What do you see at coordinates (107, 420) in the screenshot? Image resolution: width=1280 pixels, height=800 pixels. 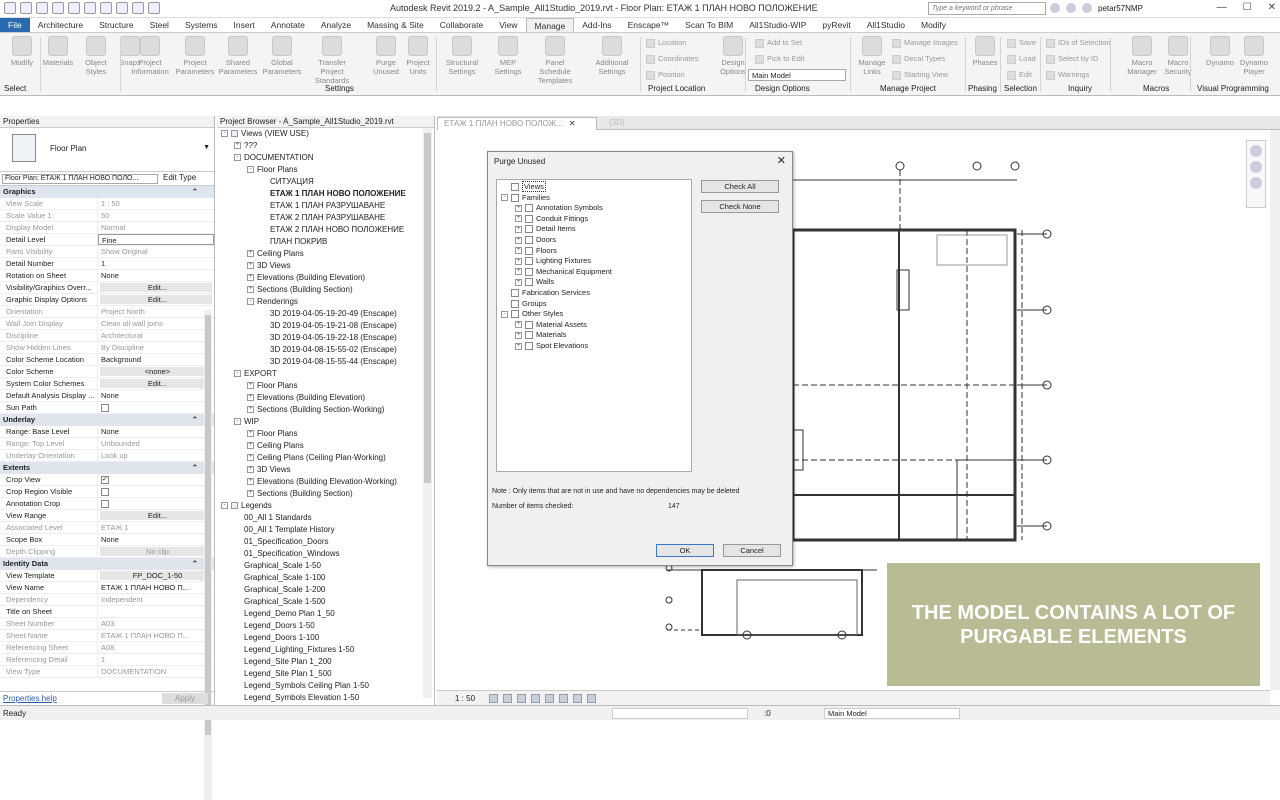 I see `property-group: Underlay ⌃` at bounding box center [107, 420].